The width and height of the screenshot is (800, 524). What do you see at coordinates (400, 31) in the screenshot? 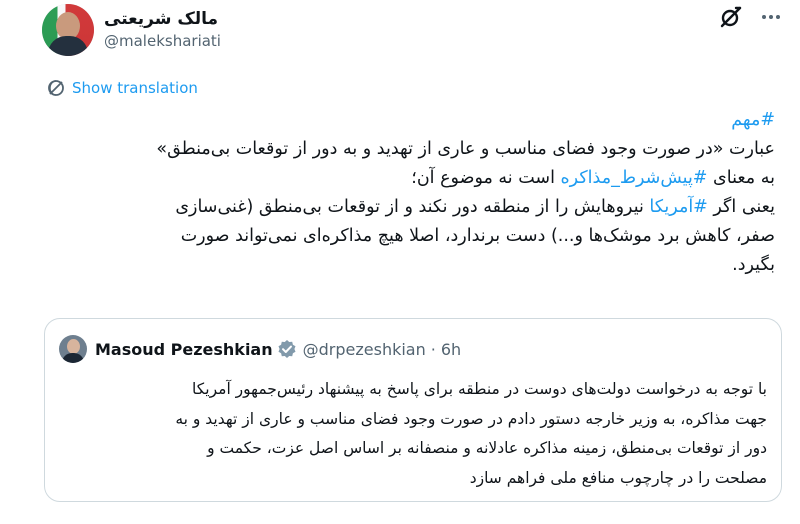
I see `tweet-header: مالک شریعتی @malekshariati` at bounding box center [400, 31].